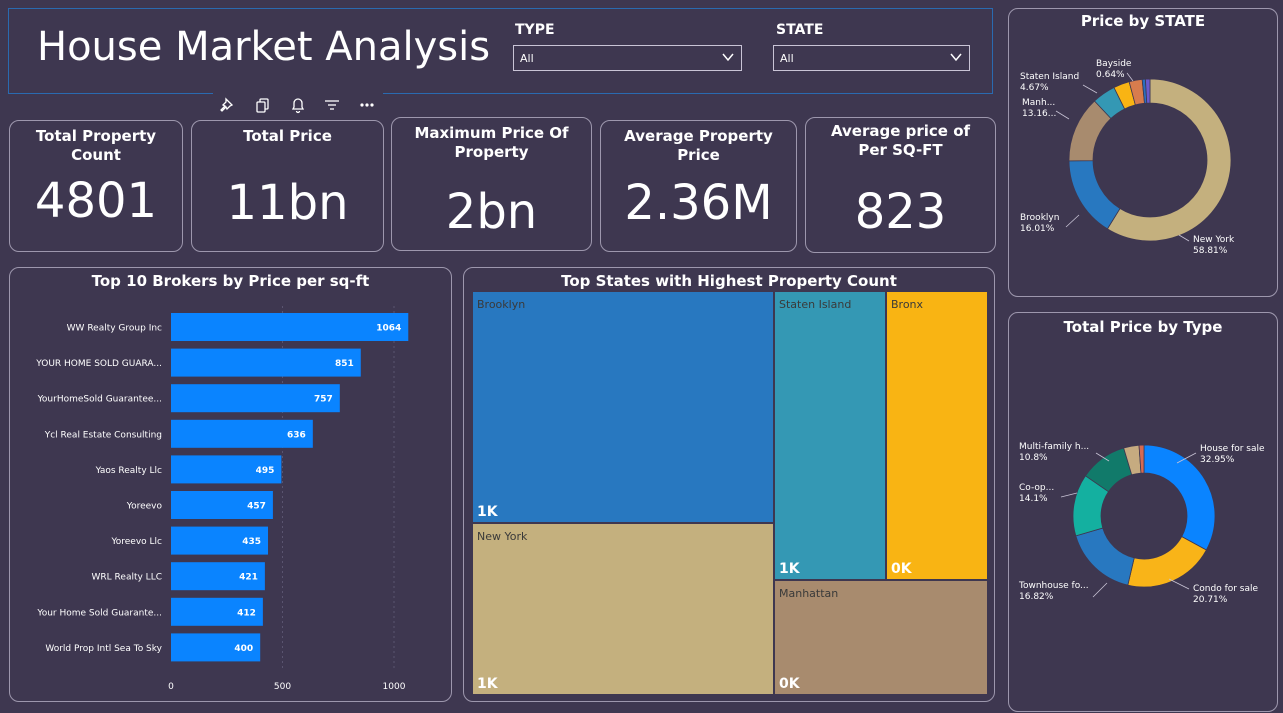 The width and height of the screenshot is (1283, 713). I want to click on slice-percent: 20.71%, so click(1210, 600).